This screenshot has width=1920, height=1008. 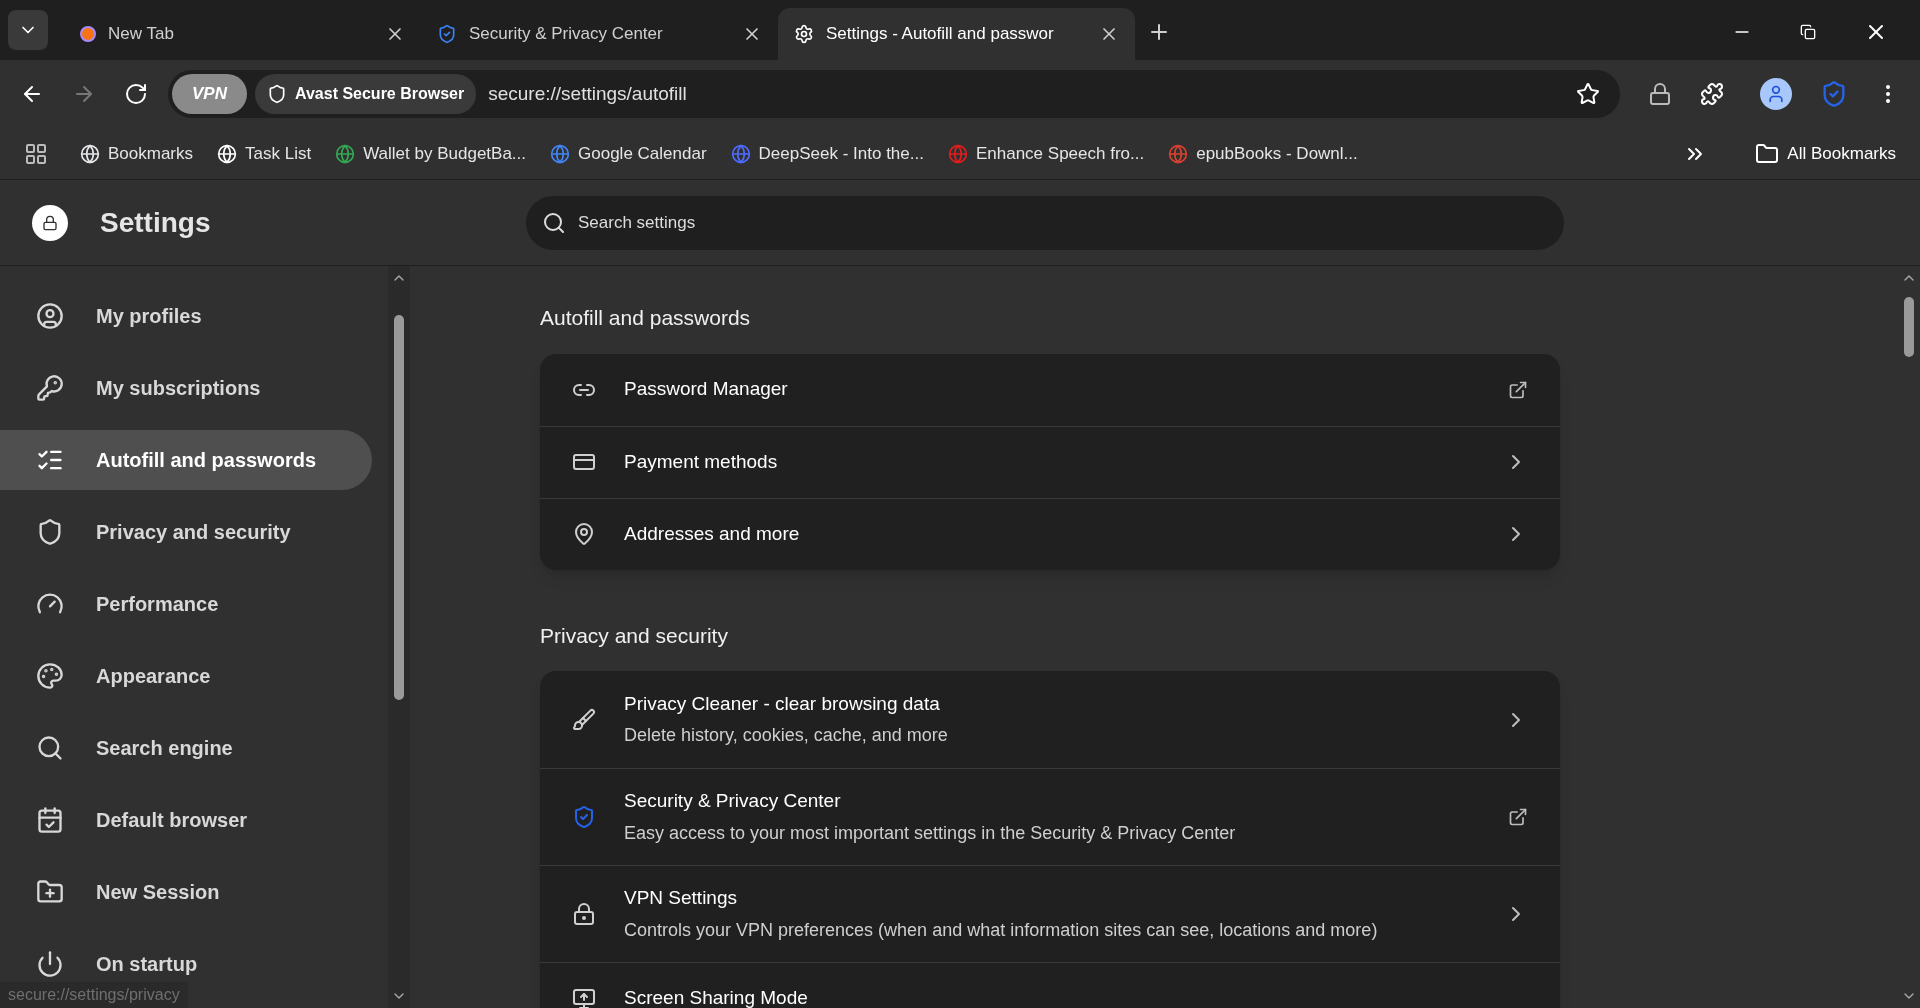 What do you see at coordinates (716, 997) in the screenshot?
I see `row-title: Screen Sharing Mode` at bounding box center [716, 997].